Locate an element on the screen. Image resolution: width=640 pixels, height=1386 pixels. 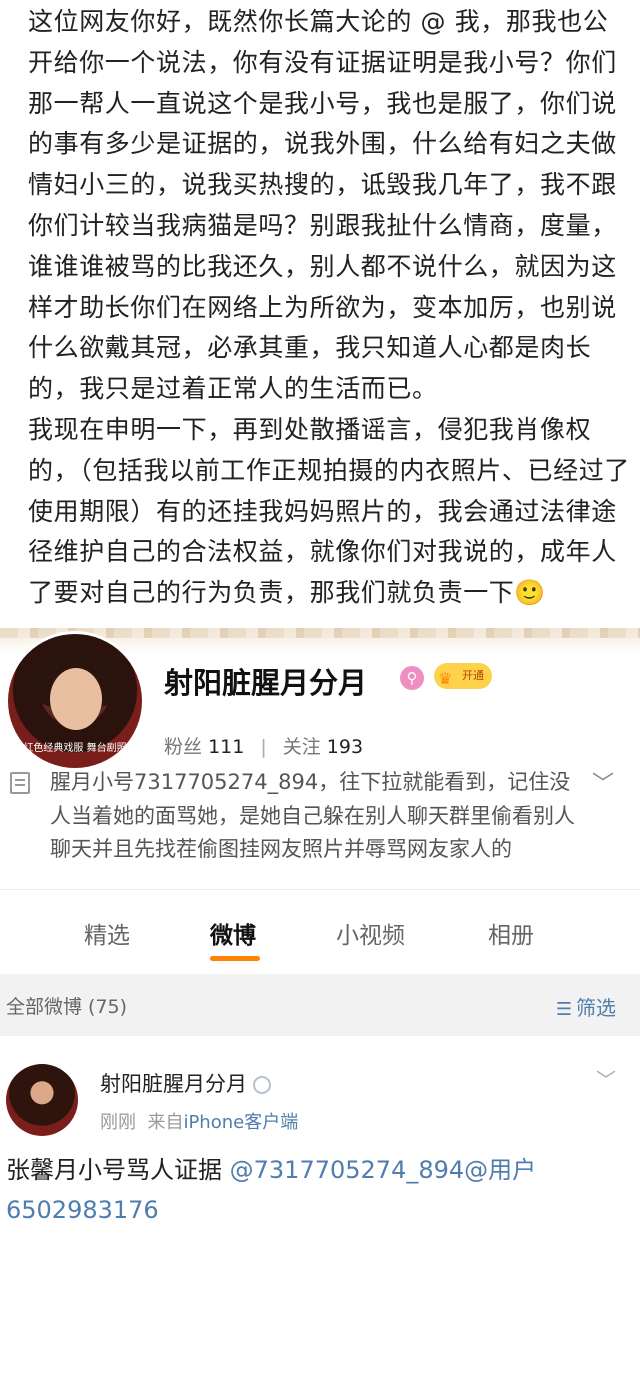
search-badge-icon: ⚲ is located at coordinates (412, 677).